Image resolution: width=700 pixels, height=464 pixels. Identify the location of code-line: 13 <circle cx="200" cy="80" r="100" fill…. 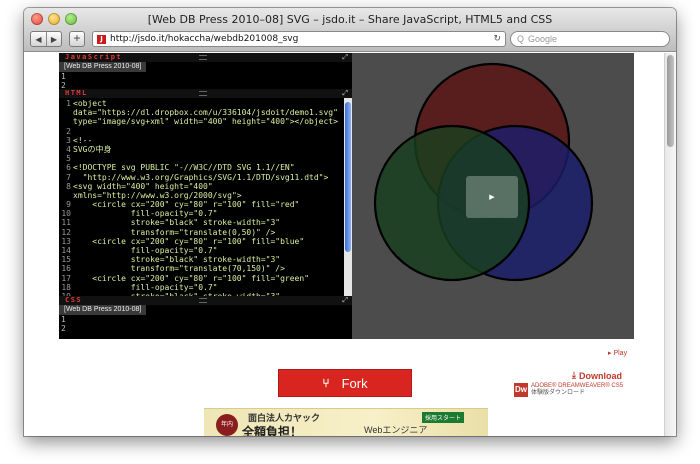
(201, 241).